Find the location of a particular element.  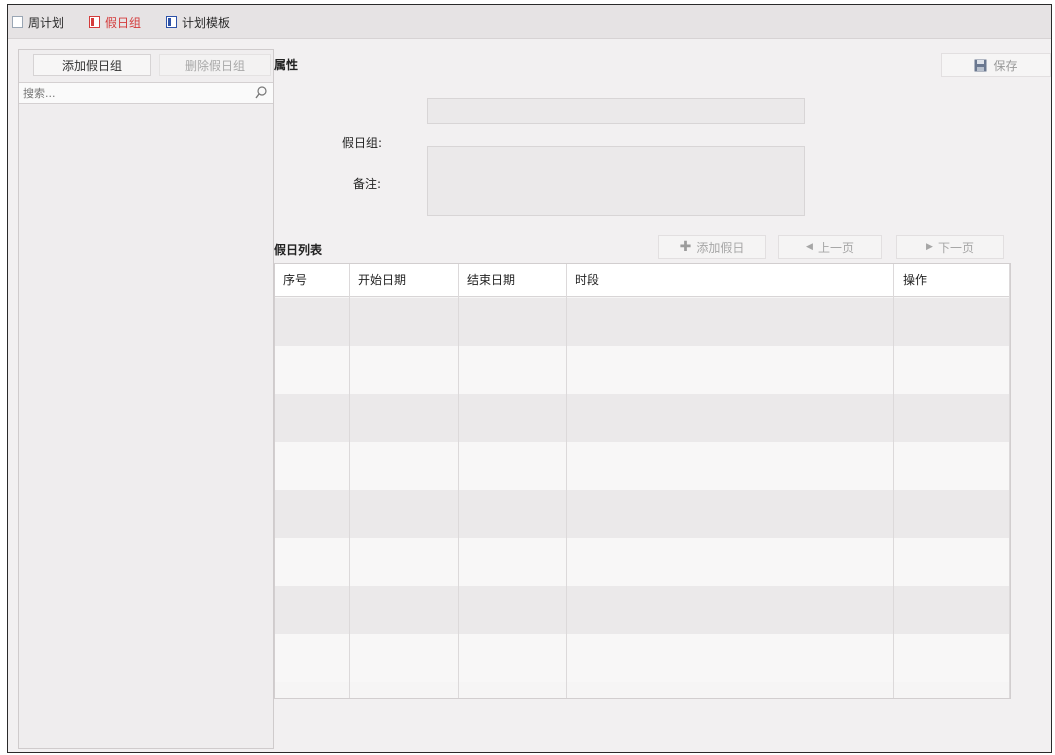

tab-week-plan: 周计划 is located at coordinates (38, 22).